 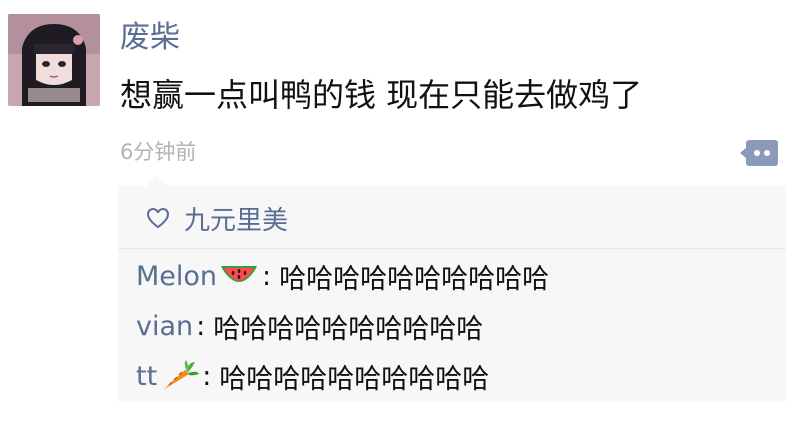 I want to click on post-timestamp: 6分钟前, so click(x=158, y=152).